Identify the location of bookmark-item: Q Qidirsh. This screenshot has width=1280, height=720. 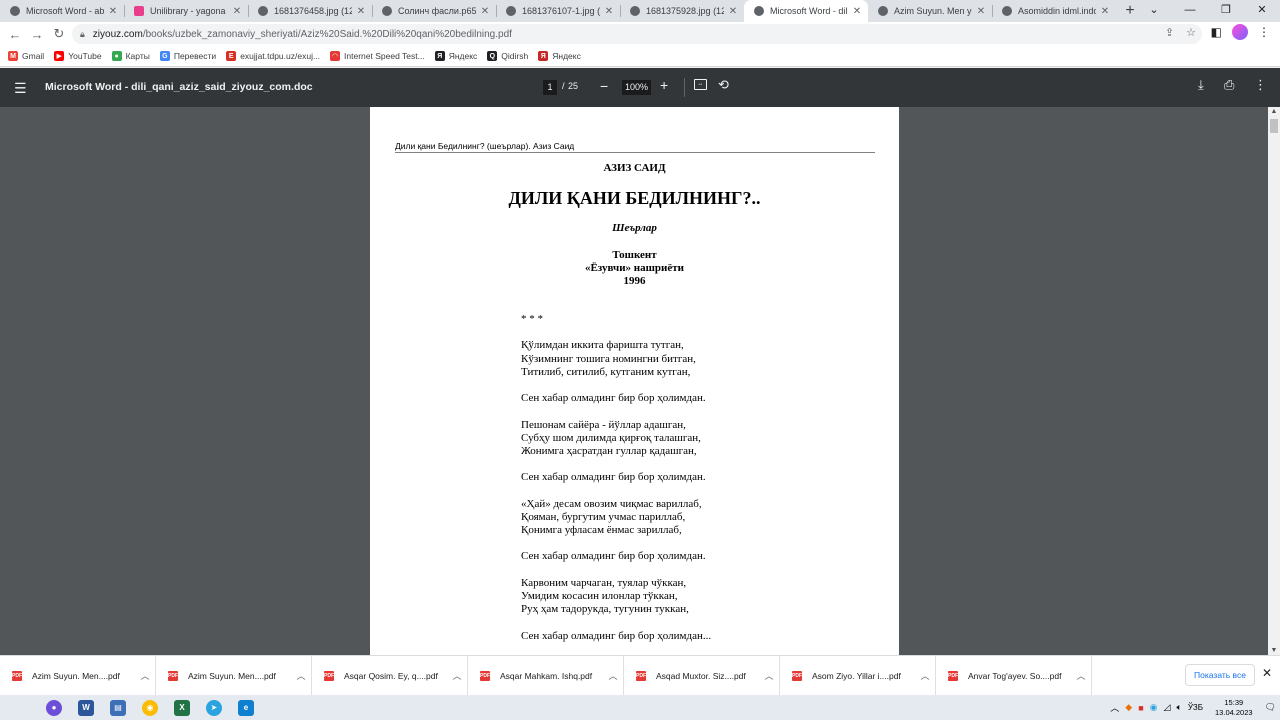
(507, 56).